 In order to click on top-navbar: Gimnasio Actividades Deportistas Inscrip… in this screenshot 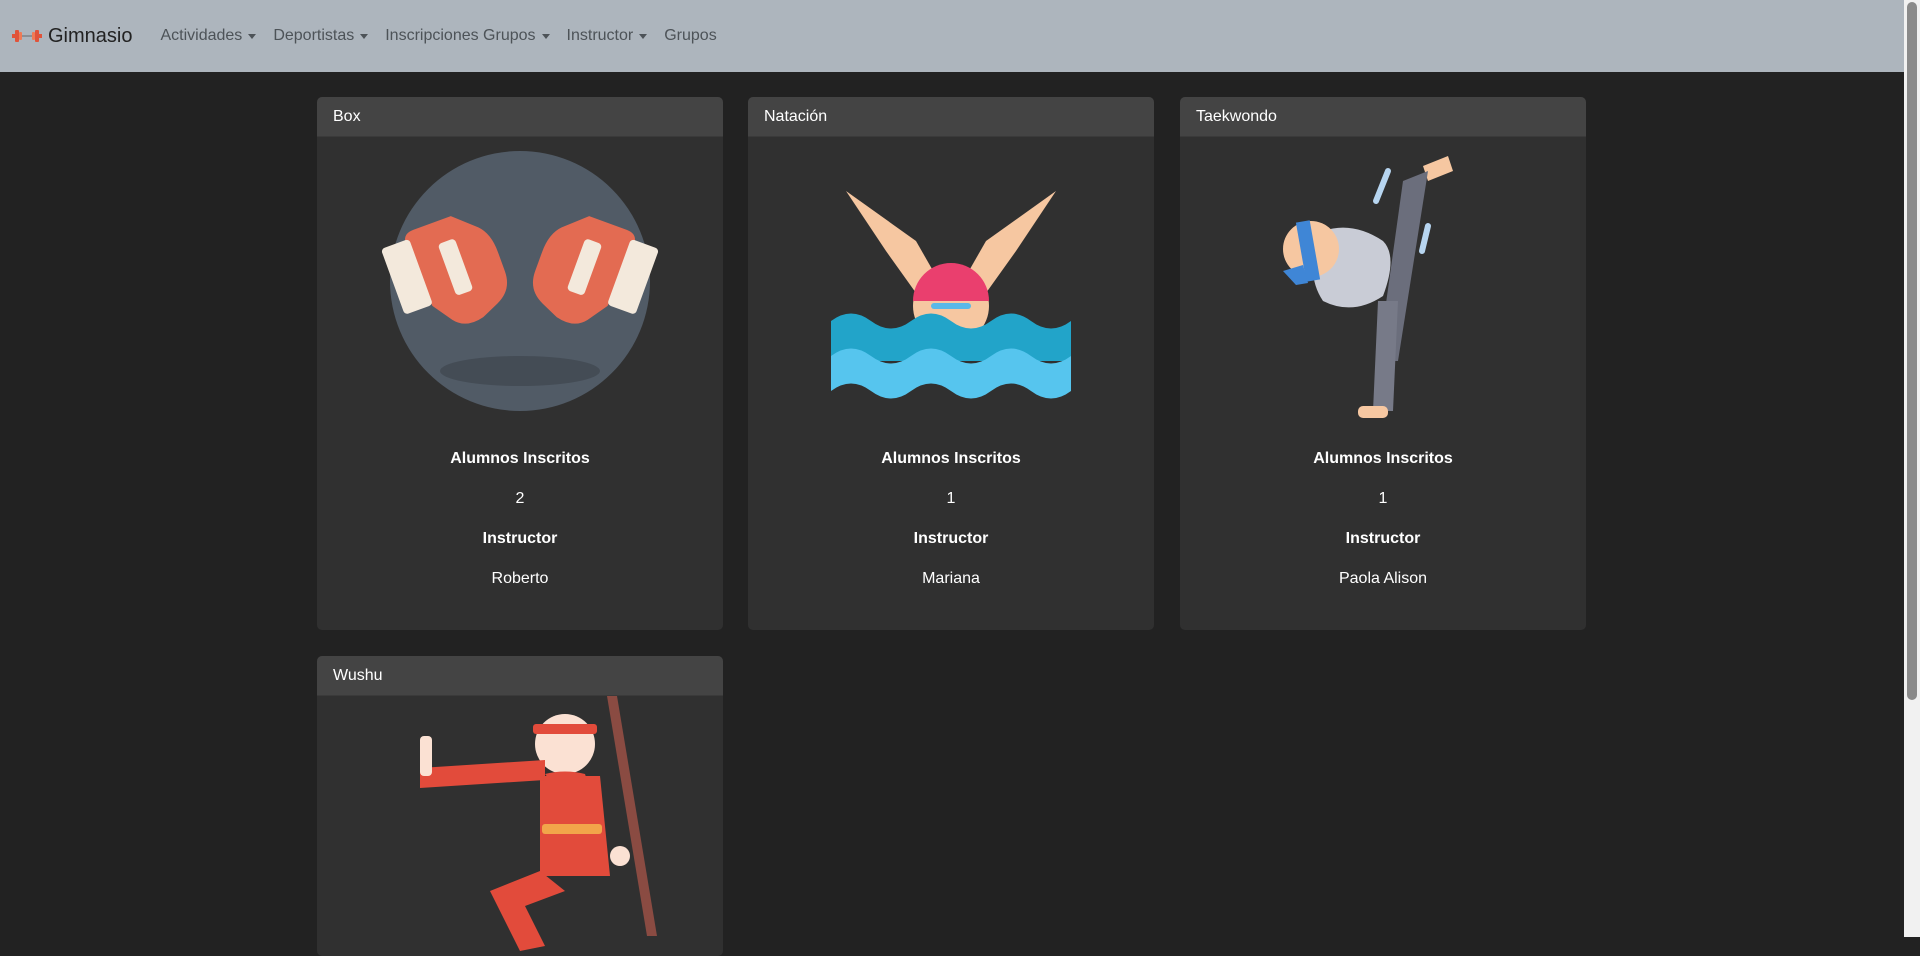, I will do `click(952, 36)`.